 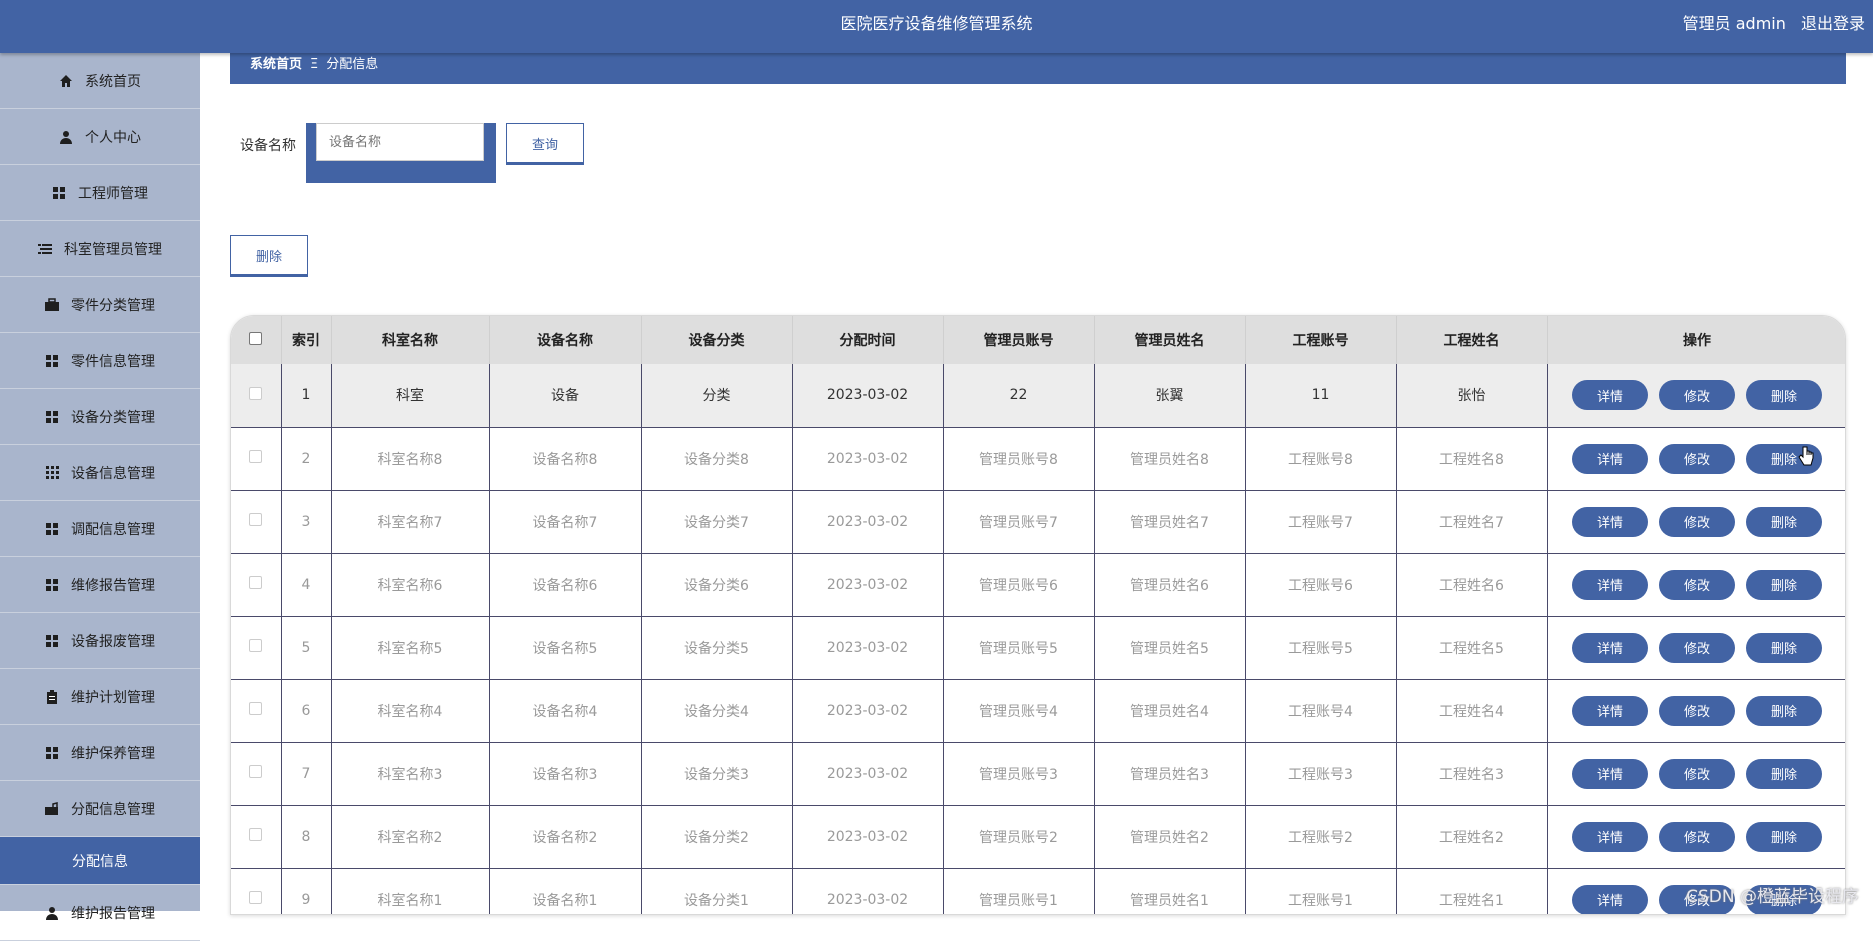 What do you see at coordinates (306, 891) in the screenshot?
I see `table-cell: 9` at bounding box center [306, 891].